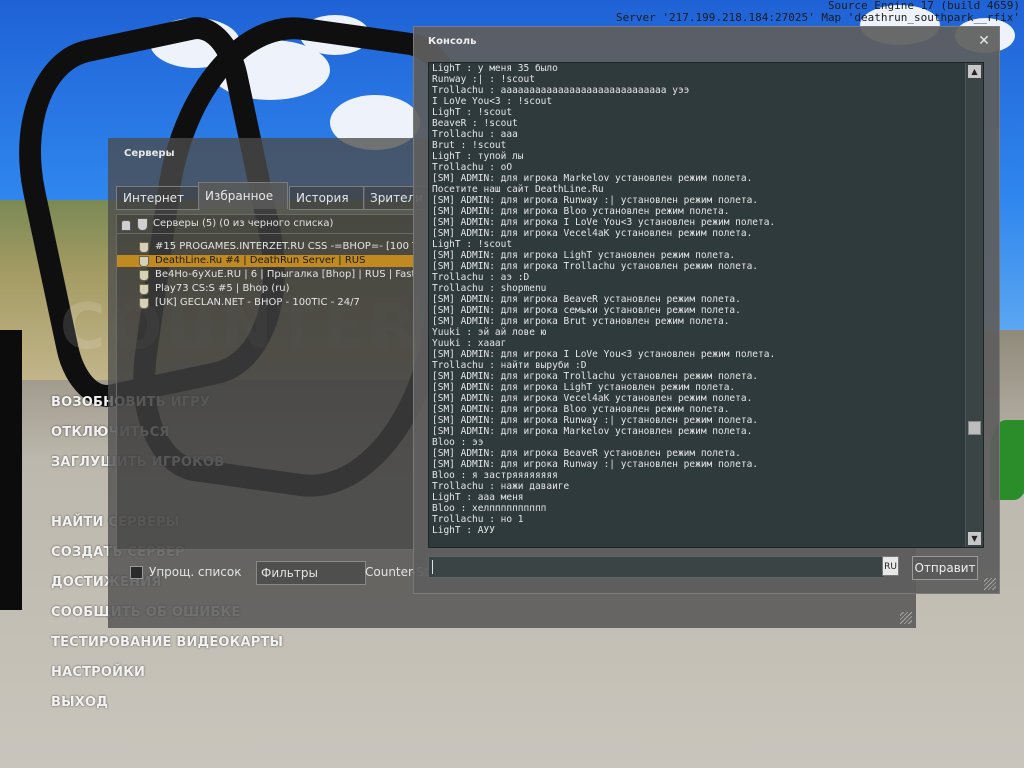  What do you see at coordinates (890, 566) in the screenshot?
I see `keyboard-layout-badge: RU` at bounding box center [890, 566].